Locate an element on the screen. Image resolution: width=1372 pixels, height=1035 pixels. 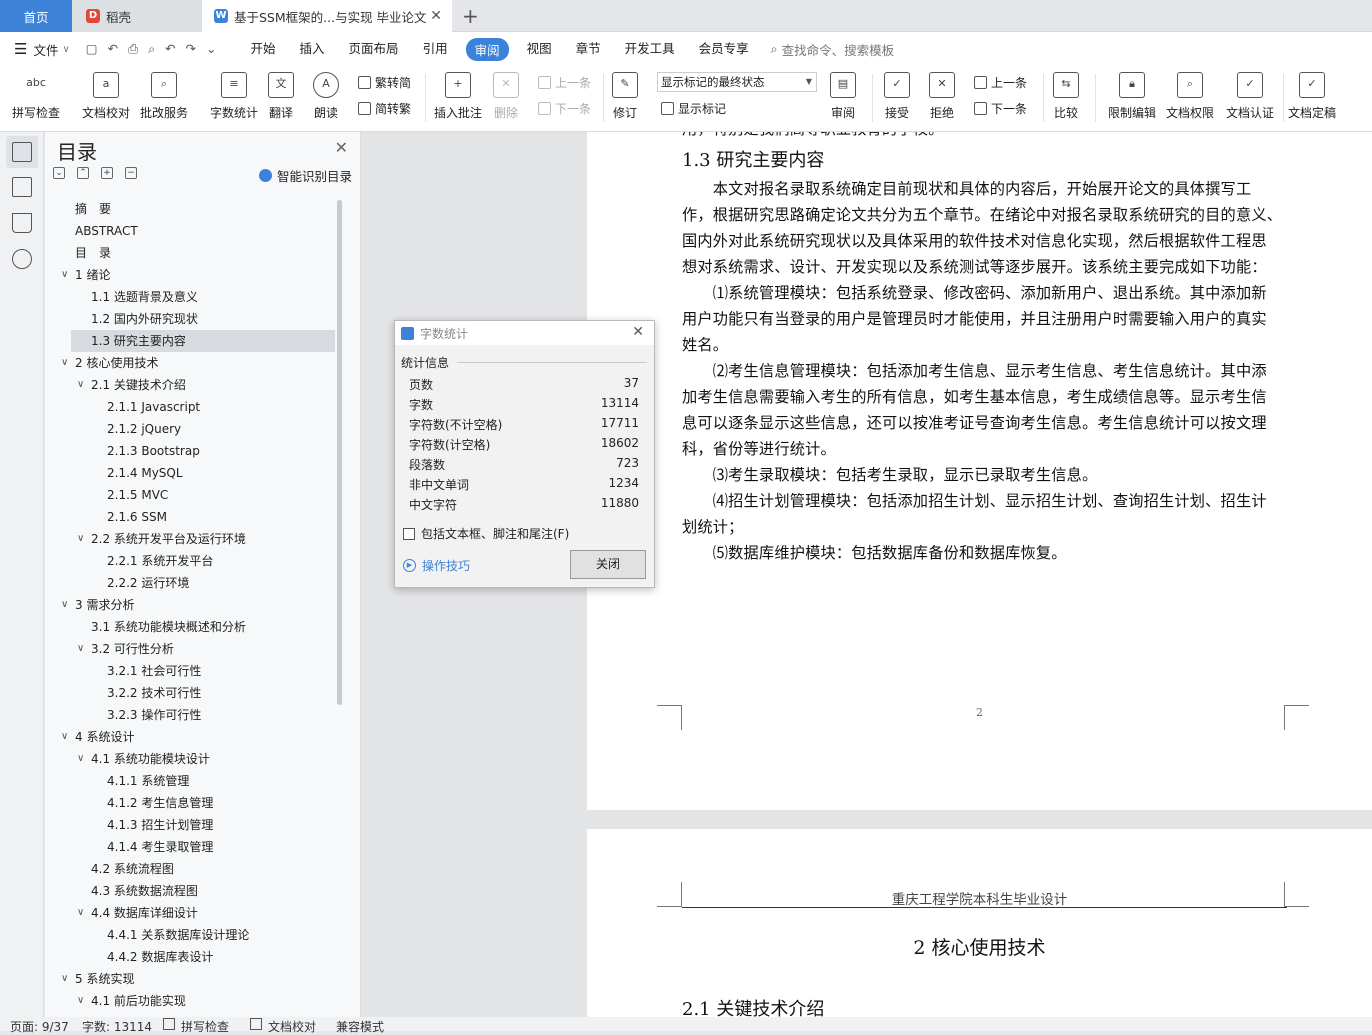
new-tab-button: + is located at coordinates (470, 16).